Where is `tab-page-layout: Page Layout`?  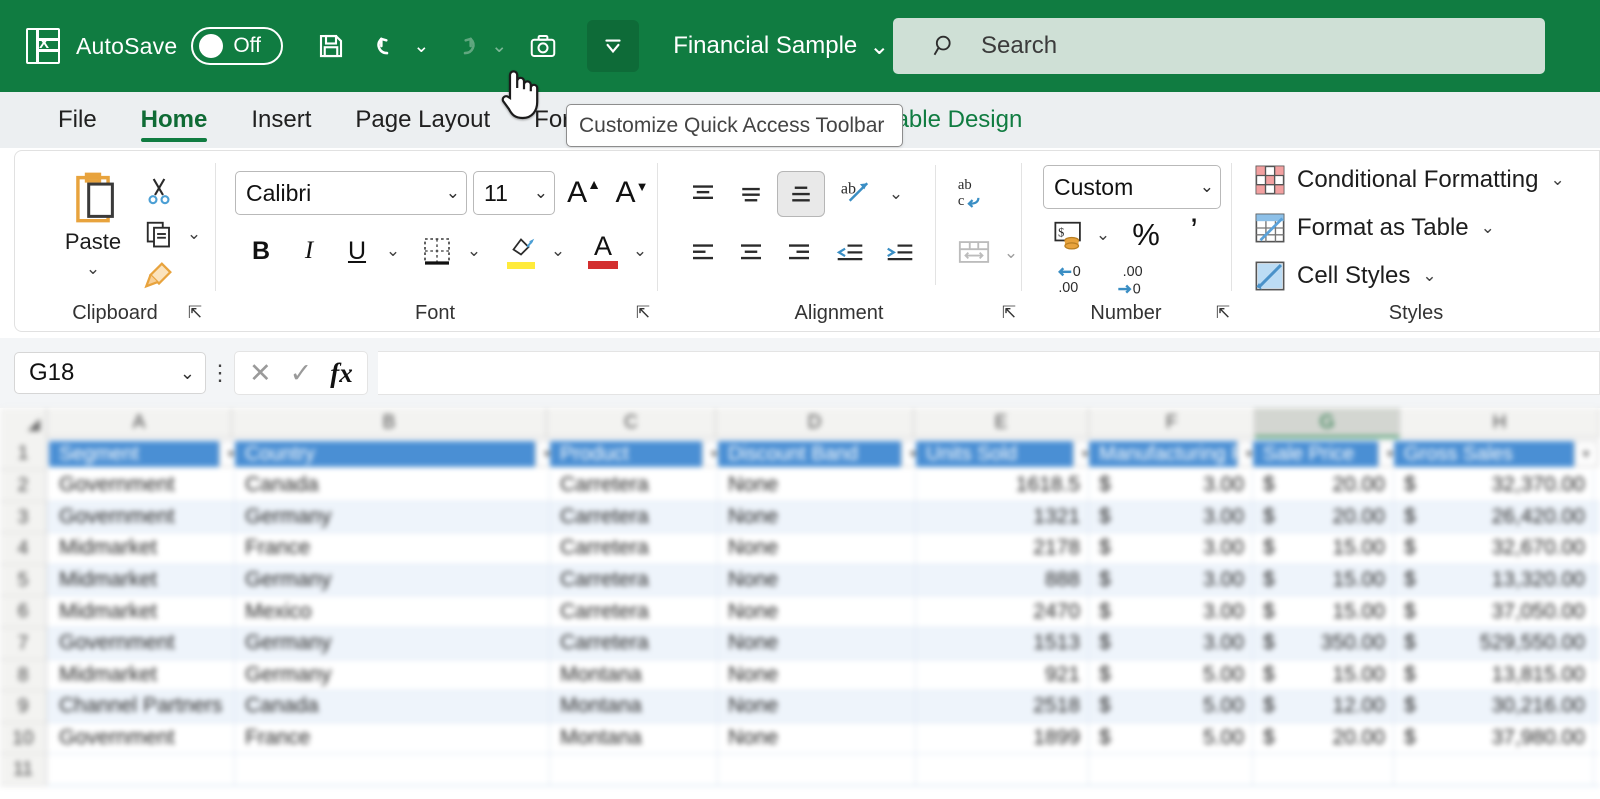 tab-page-layout: Page Layout is located at coordinates (422, 120).